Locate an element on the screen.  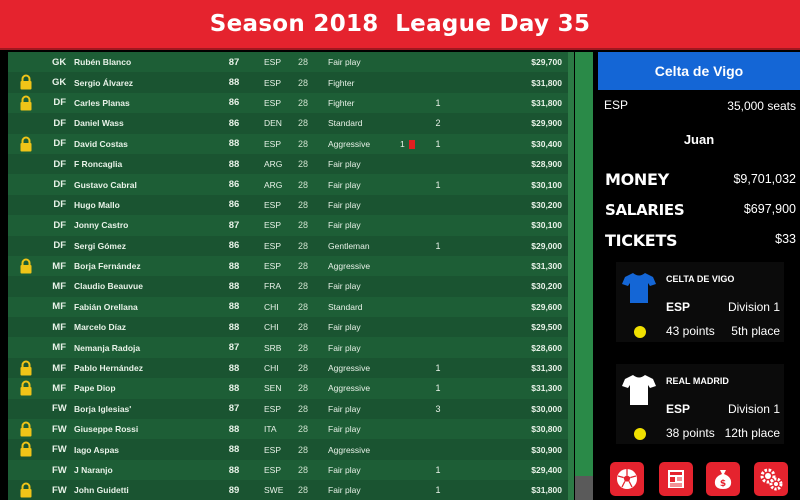
table-row: DF Jonny Castro 87 ESP 28 Fair play $30,100 is located at coordinates (288, 225).